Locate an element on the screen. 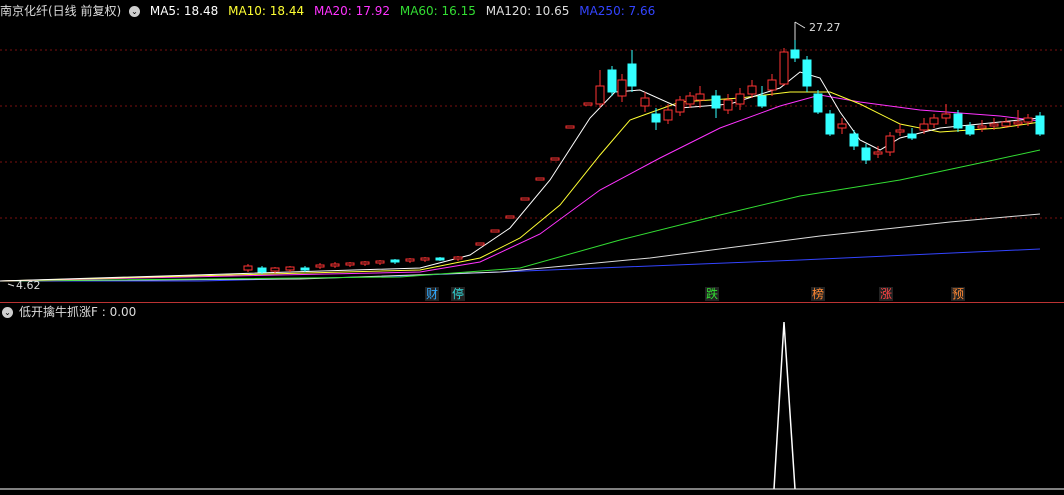  event-marker: 跌 is located at coordinates (712, 294).